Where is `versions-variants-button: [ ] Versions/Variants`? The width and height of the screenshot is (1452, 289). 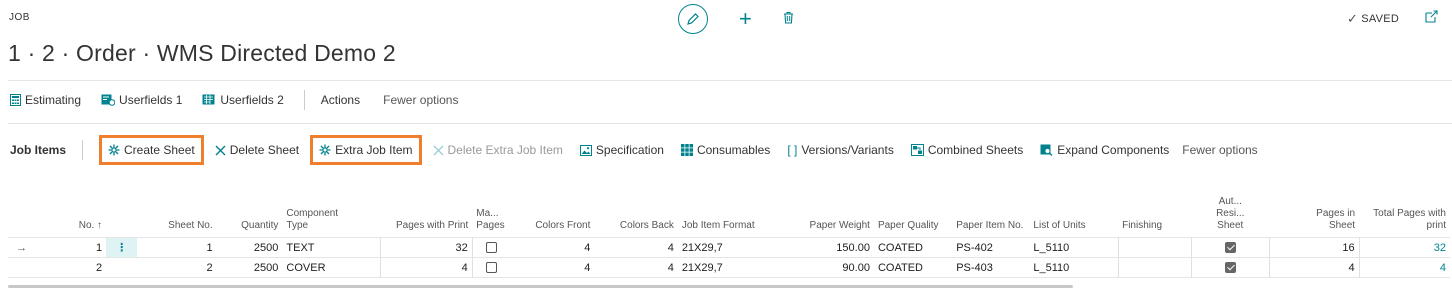
versions-variants-button: [ ] Versions/Variants is located at coordinates (840, 150).